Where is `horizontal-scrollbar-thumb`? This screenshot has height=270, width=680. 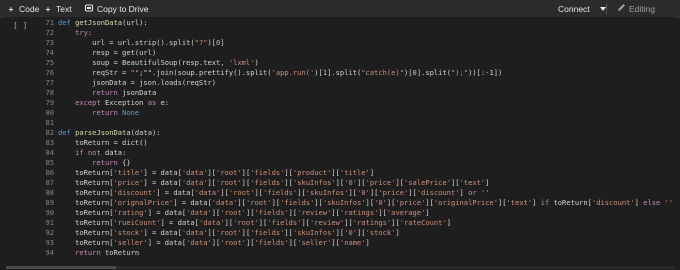 horizontal-scrollbar-thumb is located at coordinates (61, 267).